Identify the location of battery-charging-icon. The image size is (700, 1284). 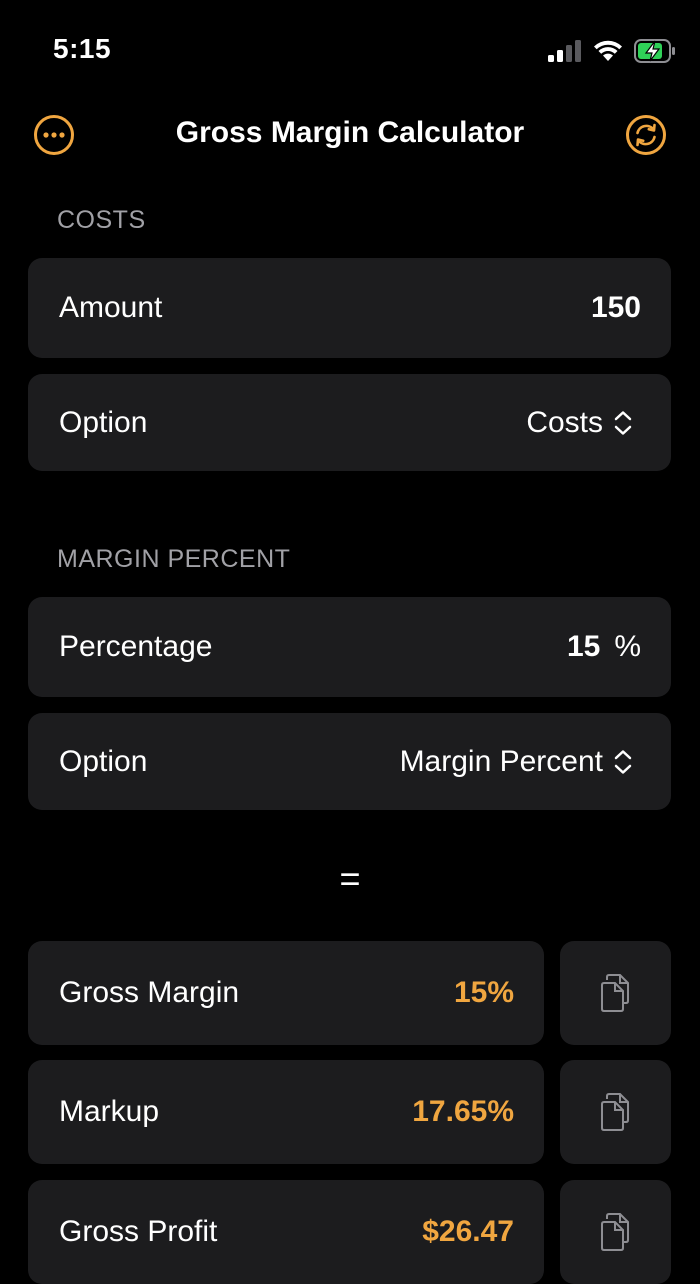
(654, 51).